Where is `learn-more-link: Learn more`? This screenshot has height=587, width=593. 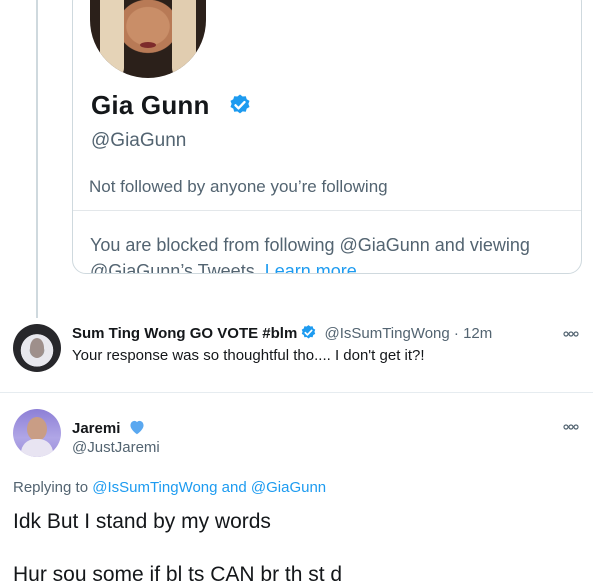
learn-more-link: Learn more is located at coordinates (311, 267).